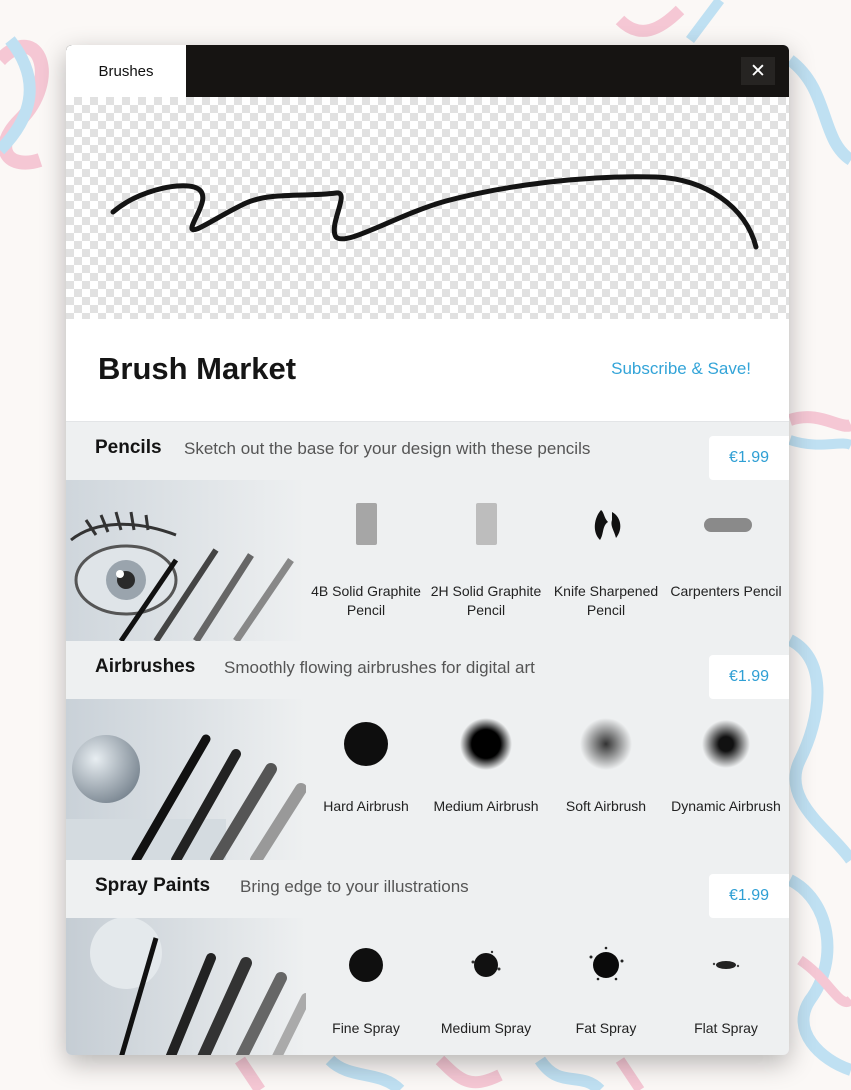  What do you see at coordinates (606, 779) in the screenshot?
I see `brush-soft-airbrush: Soft Airbrush` at bounding box center [606, 779].